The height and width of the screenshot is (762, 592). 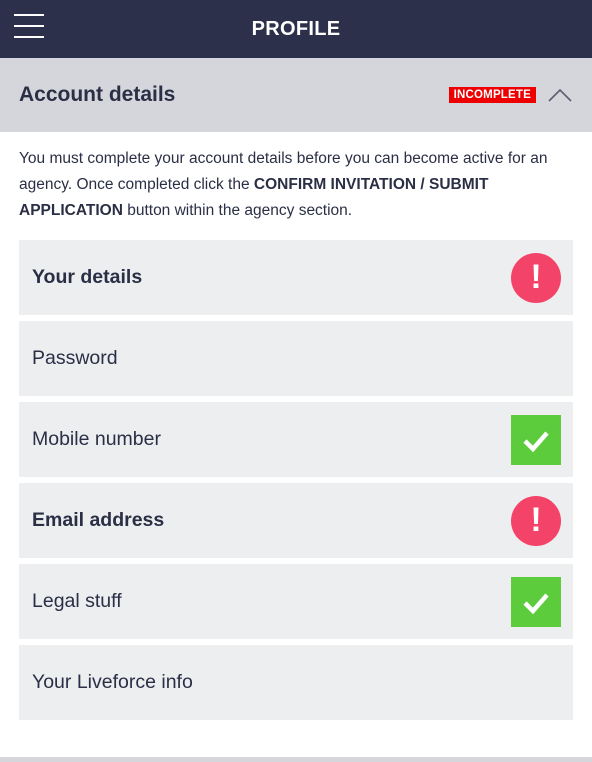 I want to click on hamburger-menu-icon, so click(x=29, y=26).